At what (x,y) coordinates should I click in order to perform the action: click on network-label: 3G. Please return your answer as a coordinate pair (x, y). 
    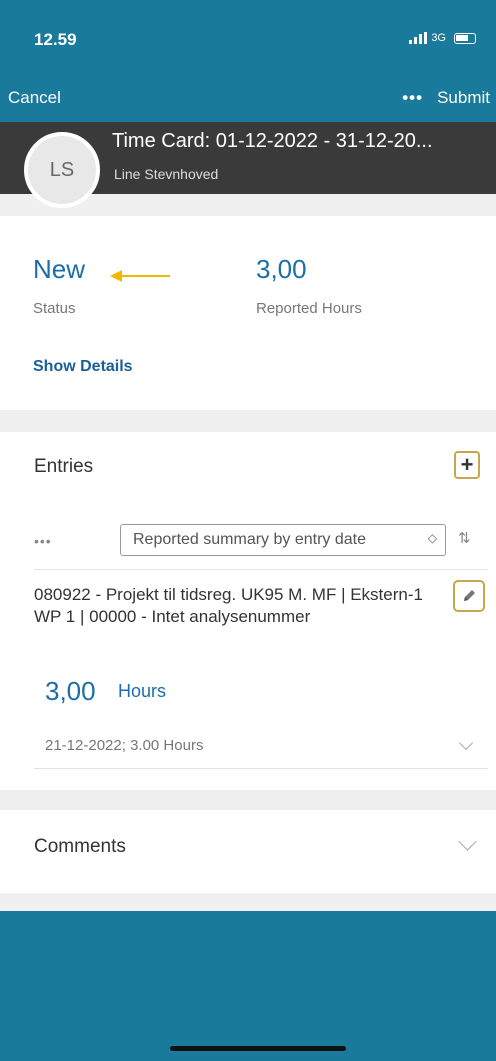
    Looking at the image, I should click on (438, 38).